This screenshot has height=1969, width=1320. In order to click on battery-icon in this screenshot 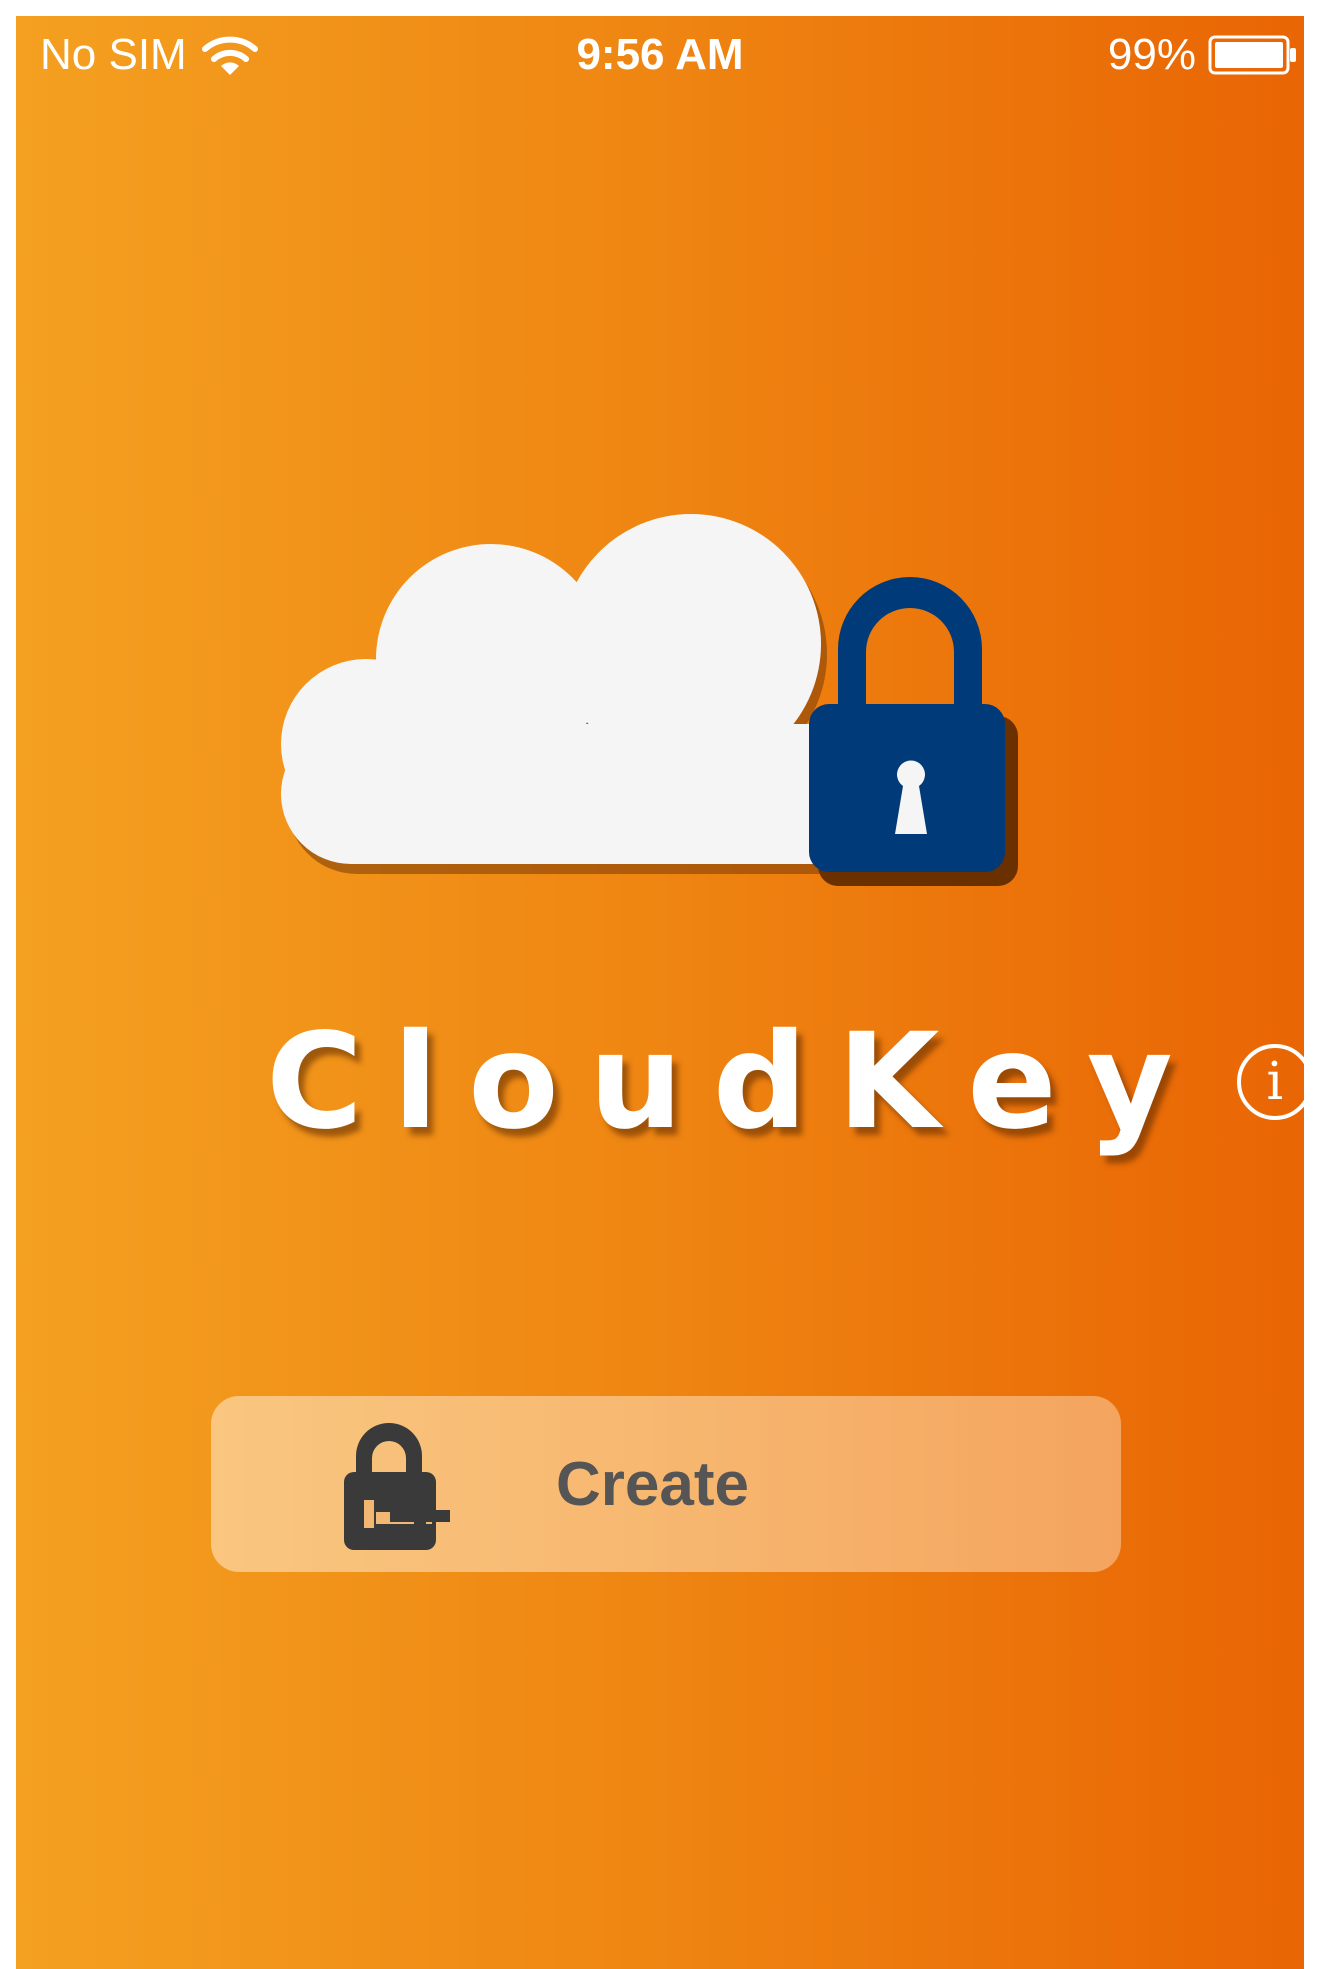, I will do `click(1252, 55)`.